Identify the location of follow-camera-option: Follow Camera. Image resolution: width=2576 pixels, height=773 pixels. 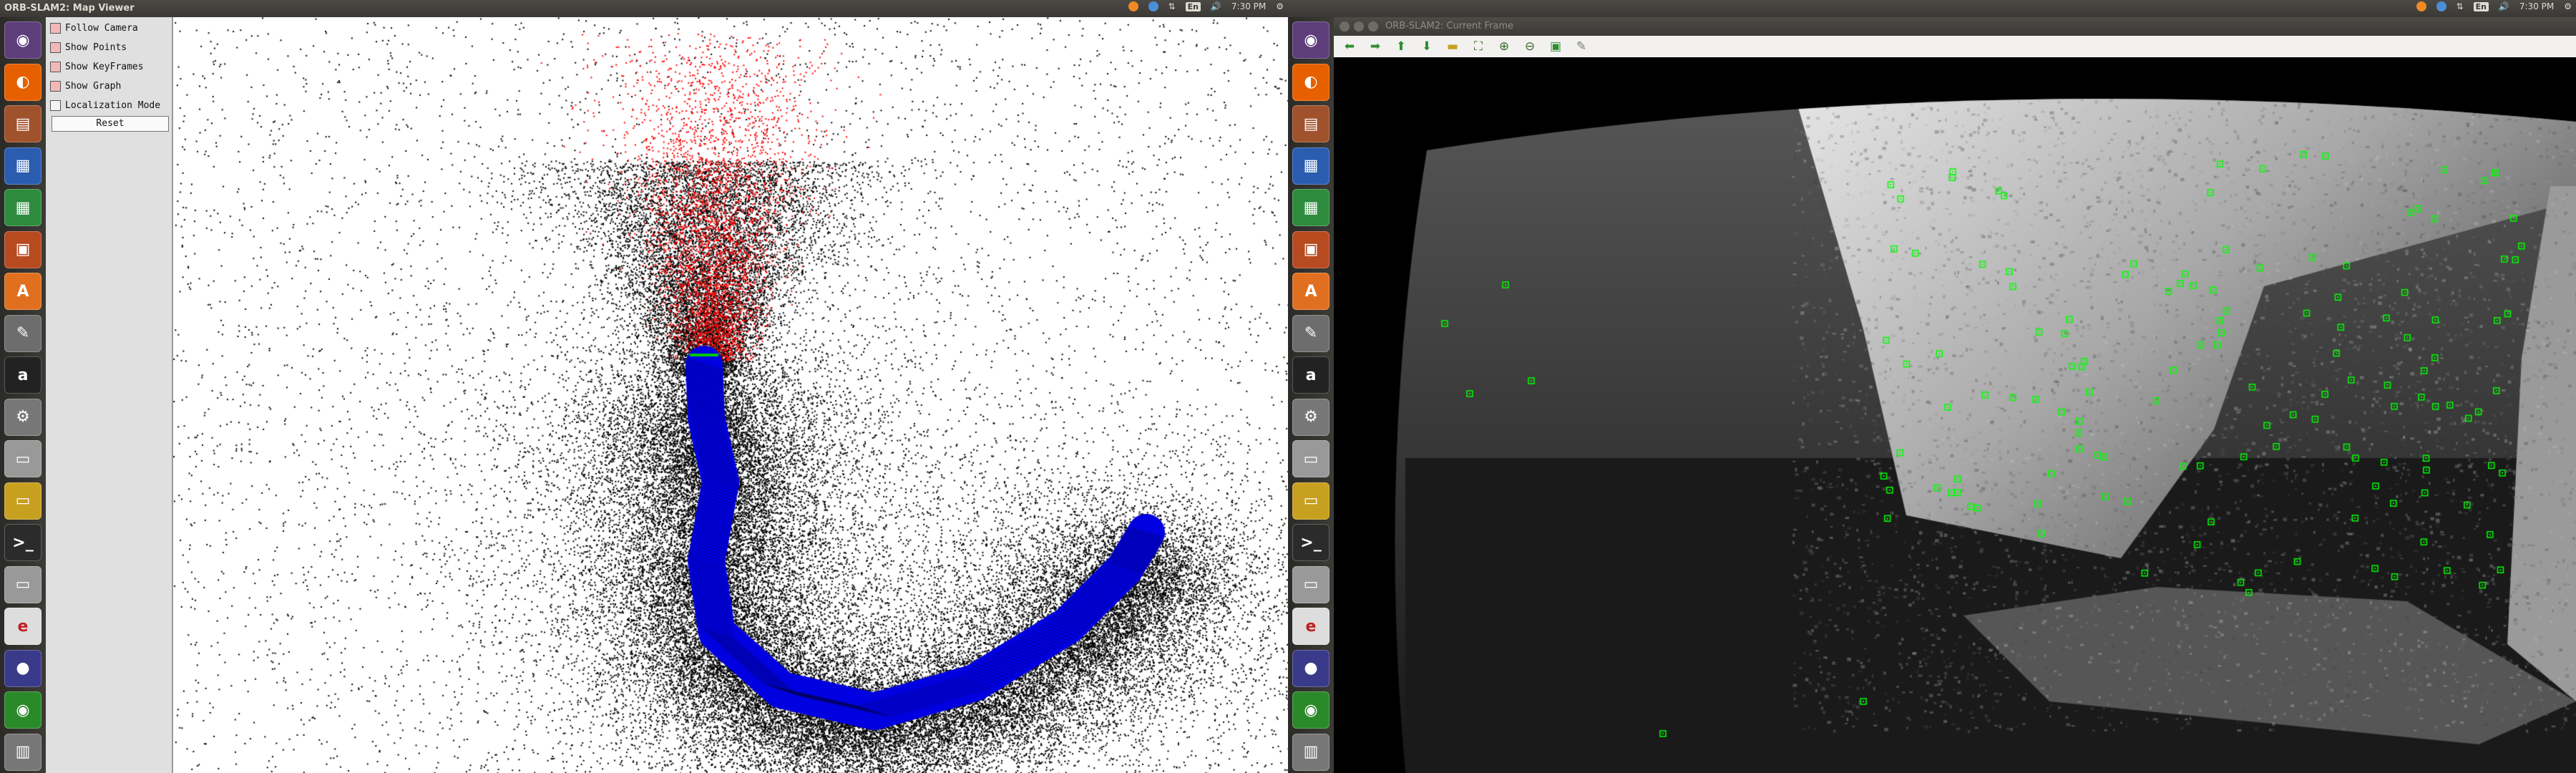
(94, 28).